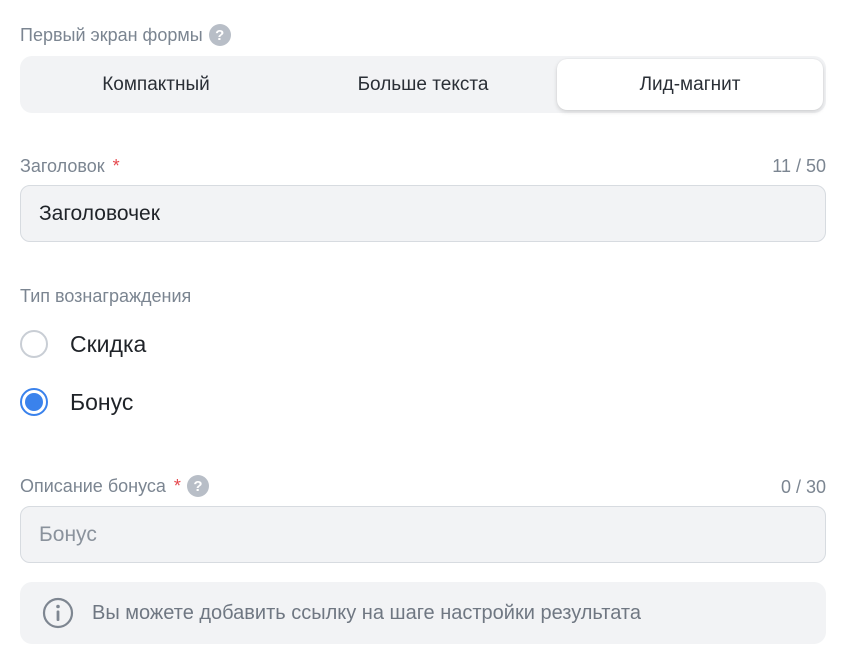 The width and height of the screenshot is (848, 659). I want to click on radio-bonus-circle, so click(34, 402).